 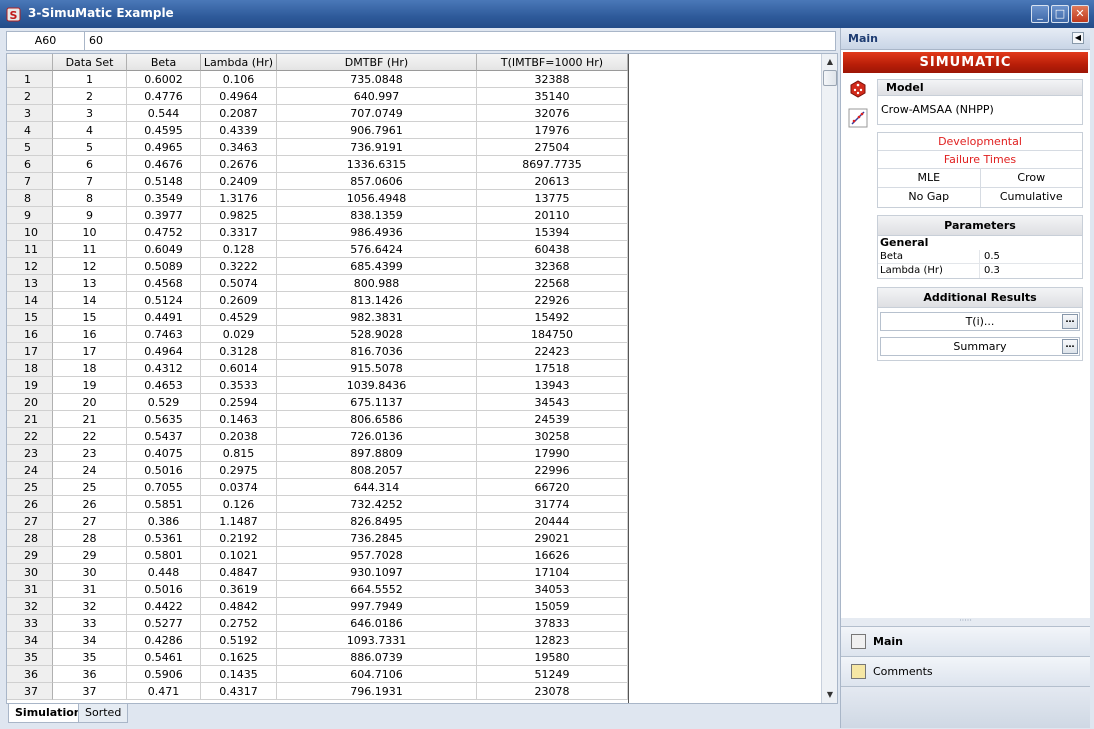 I want to click on grid-cell: 28, so click(x=90, y=538).